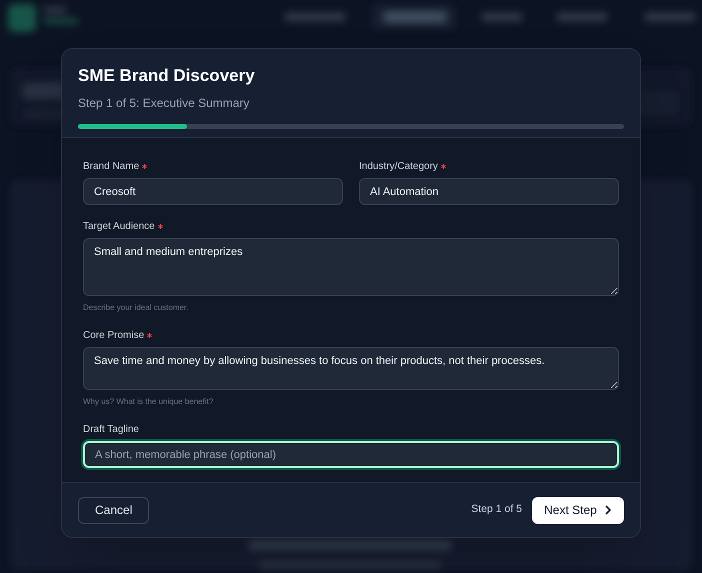  Describe the element at coordinates (111, 429) in the screenshot. I see `field-label: Draft Tagline` at that location.